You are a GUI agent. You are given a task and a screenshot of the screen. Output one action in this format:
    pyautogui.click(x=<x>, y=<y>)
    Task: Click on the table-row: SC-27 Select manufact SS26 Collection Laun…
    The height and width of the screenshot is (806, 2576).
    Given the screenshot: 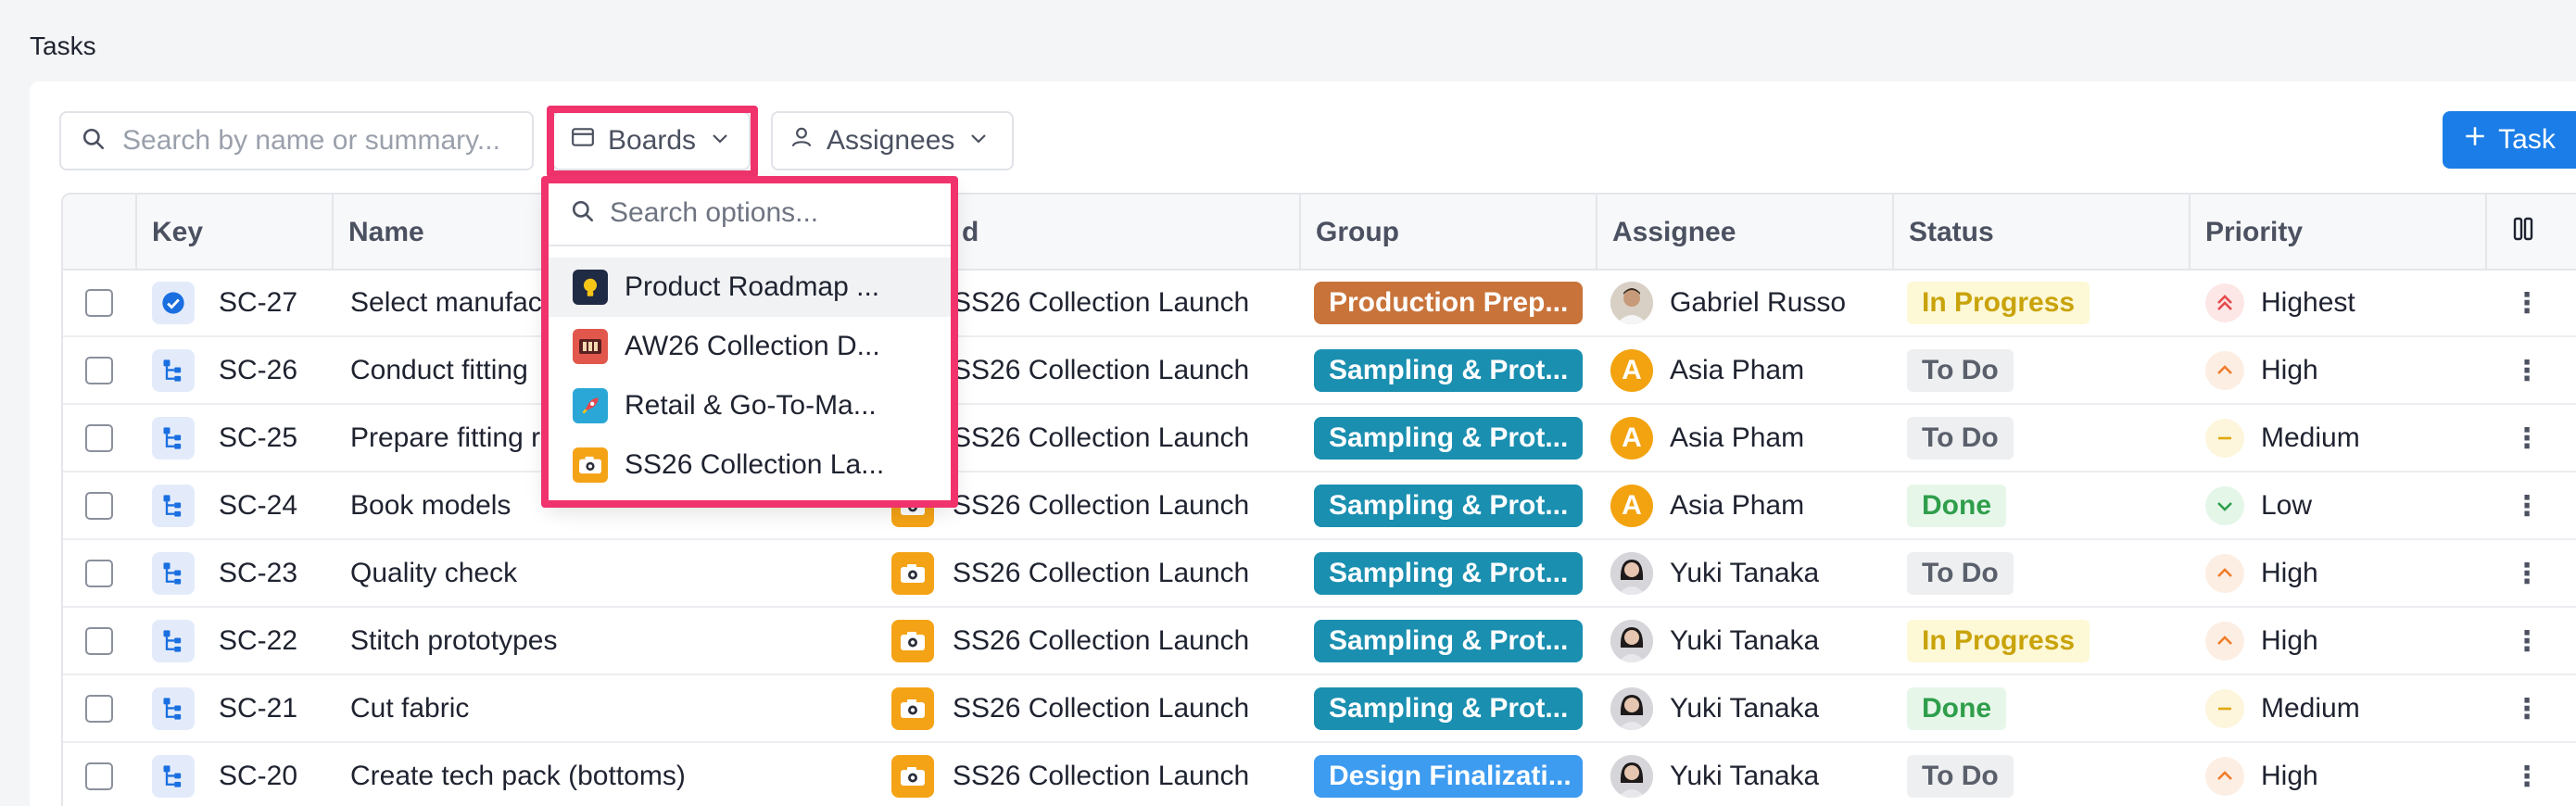 What is the action you would take?
    pyautogui.click(x=1320, y=304)
    